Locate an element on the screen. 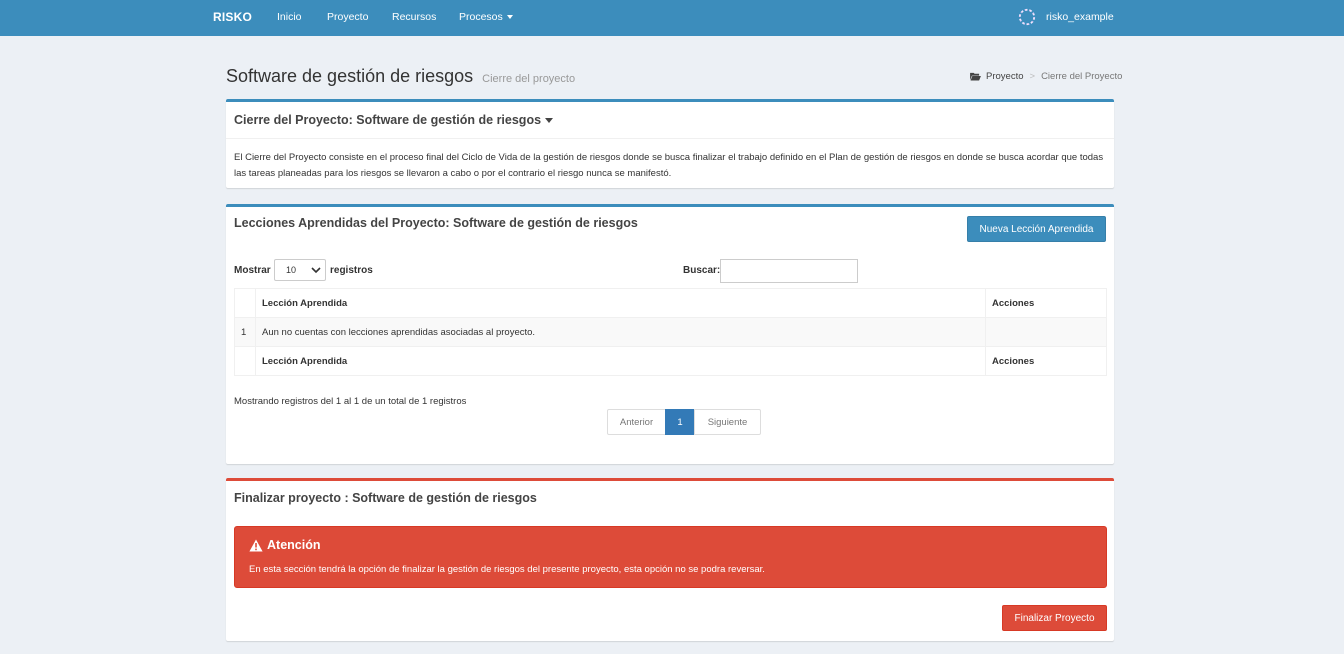  show-entries-label: Mostrar is located at coordinates (252, 270).